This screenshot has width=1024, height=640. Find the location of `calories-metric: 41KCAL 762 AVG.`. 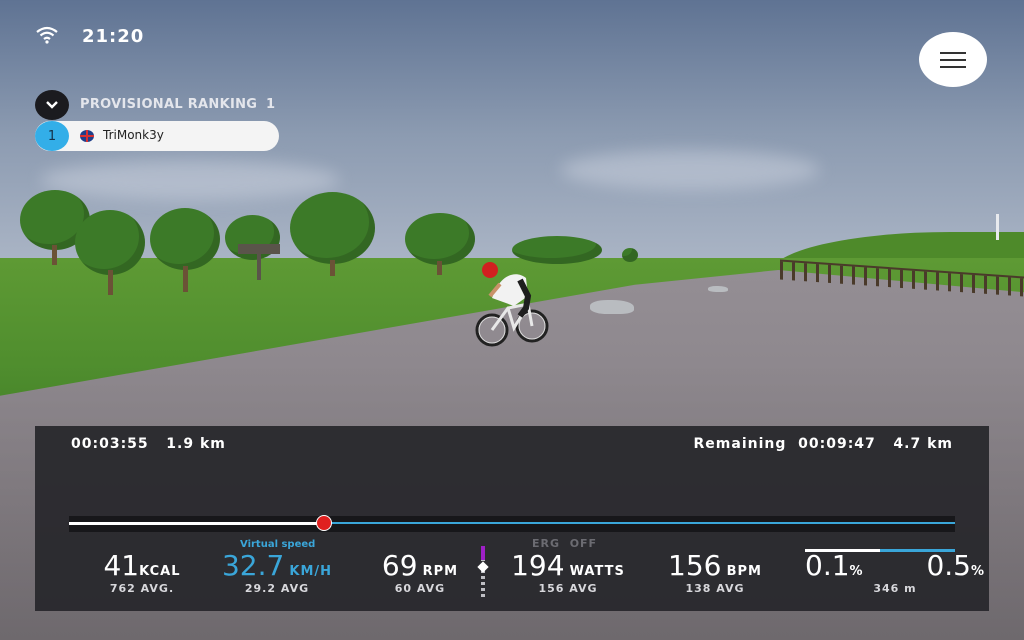

calories-metric: 41KCAL 762 AVG. is located at coordinates (142, 572).